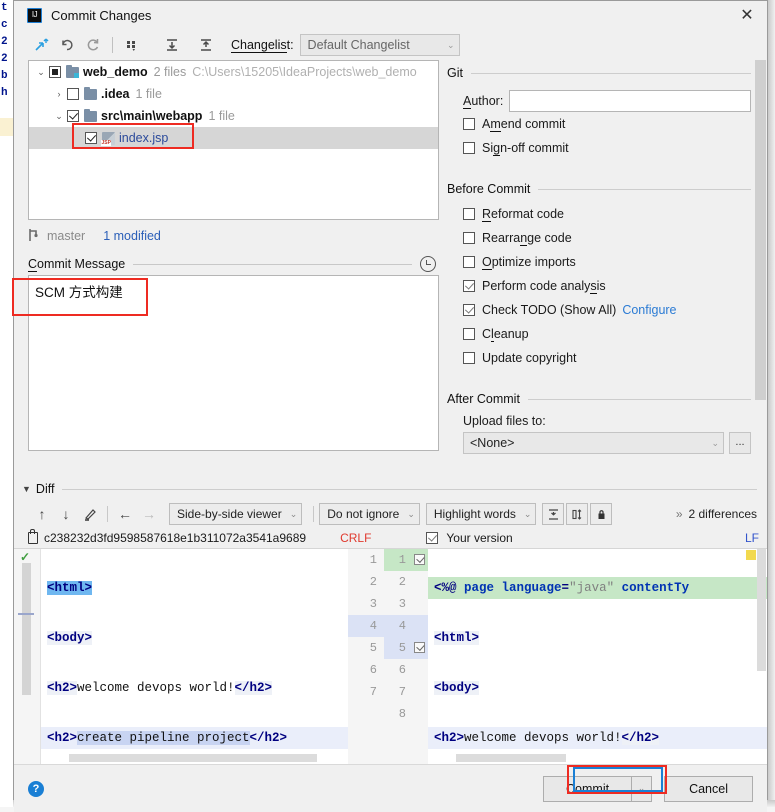 The height and width of the screenshot is (812, 775). I want to click on perform-code-analysis-option: Perform code analysis, so click(599, 286).